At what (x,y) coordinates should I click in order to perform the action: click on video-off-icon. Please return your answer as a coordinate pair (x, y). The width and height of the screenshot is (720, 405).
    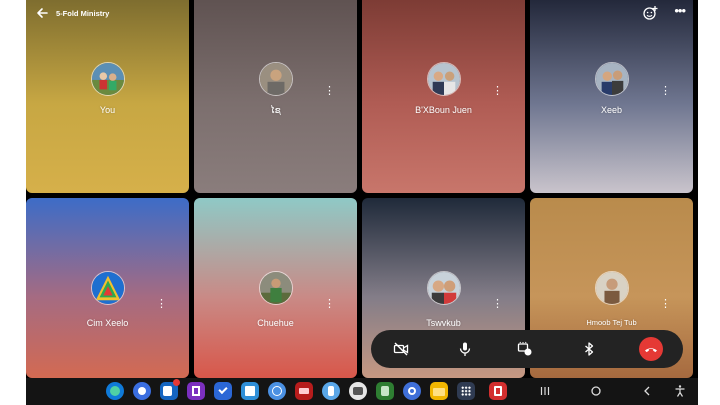
    Looking at the image, I should click on (401, 349).